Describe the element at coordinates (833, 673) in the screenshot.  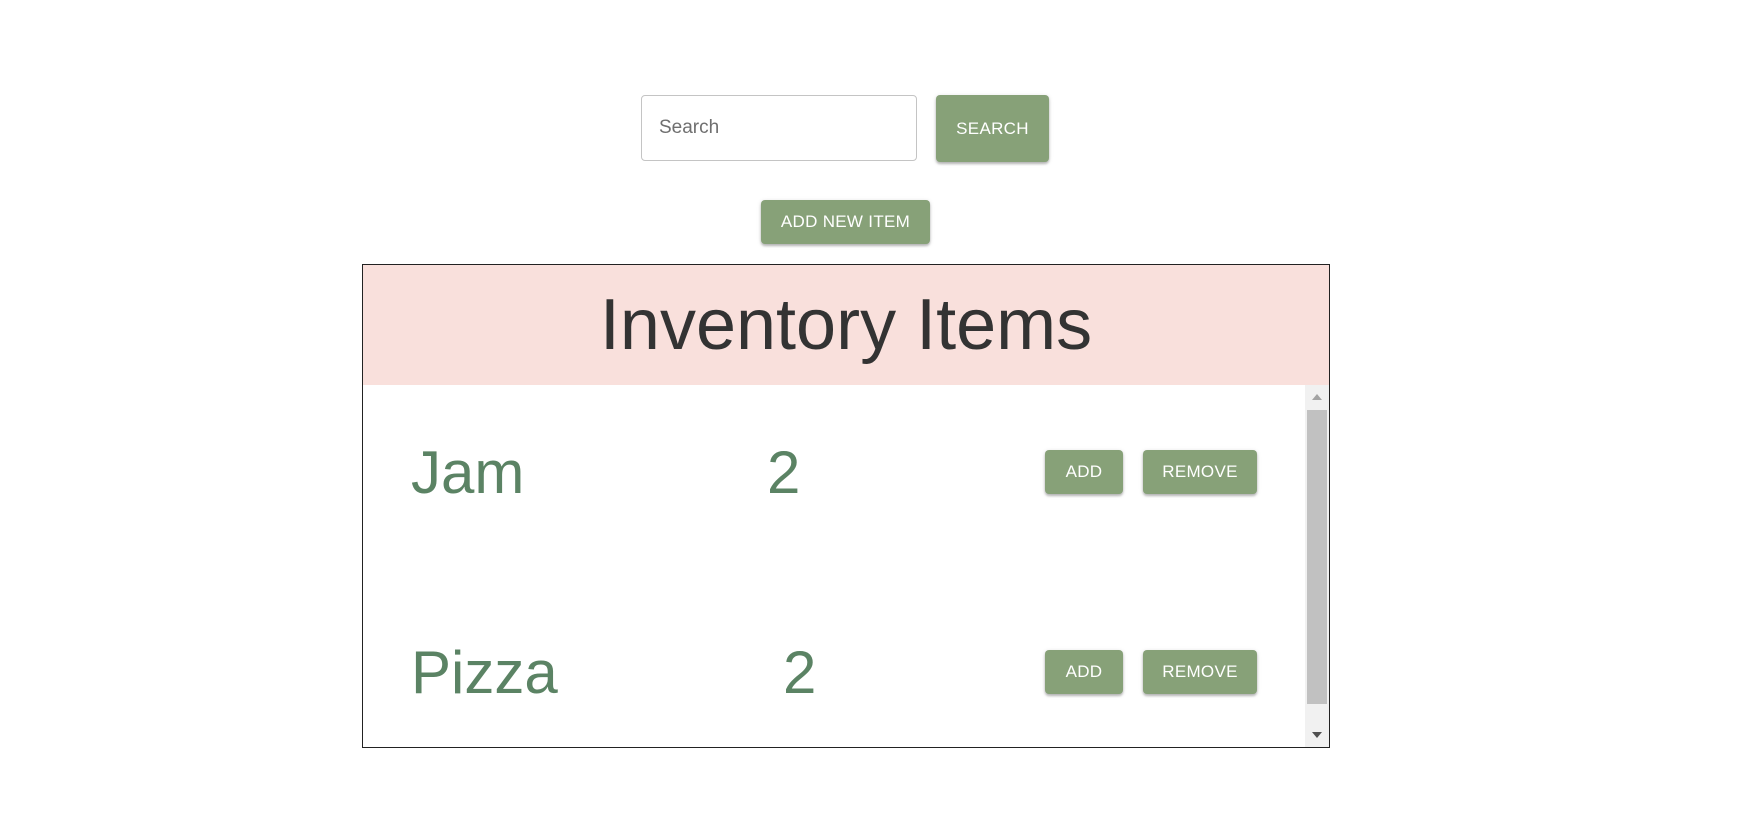
I see `list-item: Pizza 2 ADD REMOVE` at that location.